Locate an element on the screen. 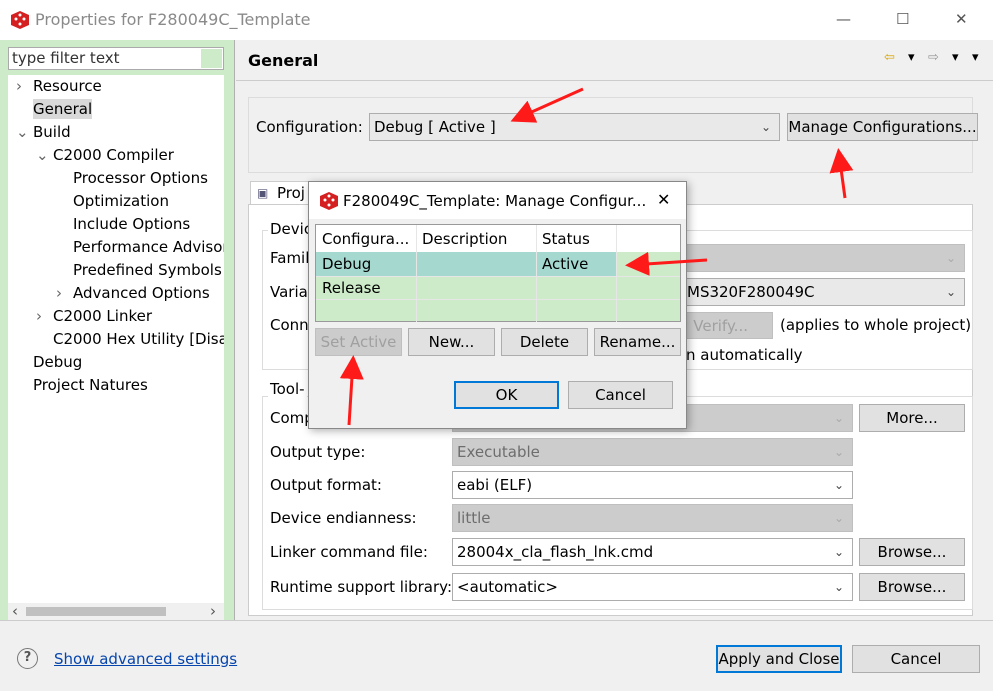 The width and height of the screenshot is (993, 691). cancel-button: Cancel is located at coordinates (916, 659).